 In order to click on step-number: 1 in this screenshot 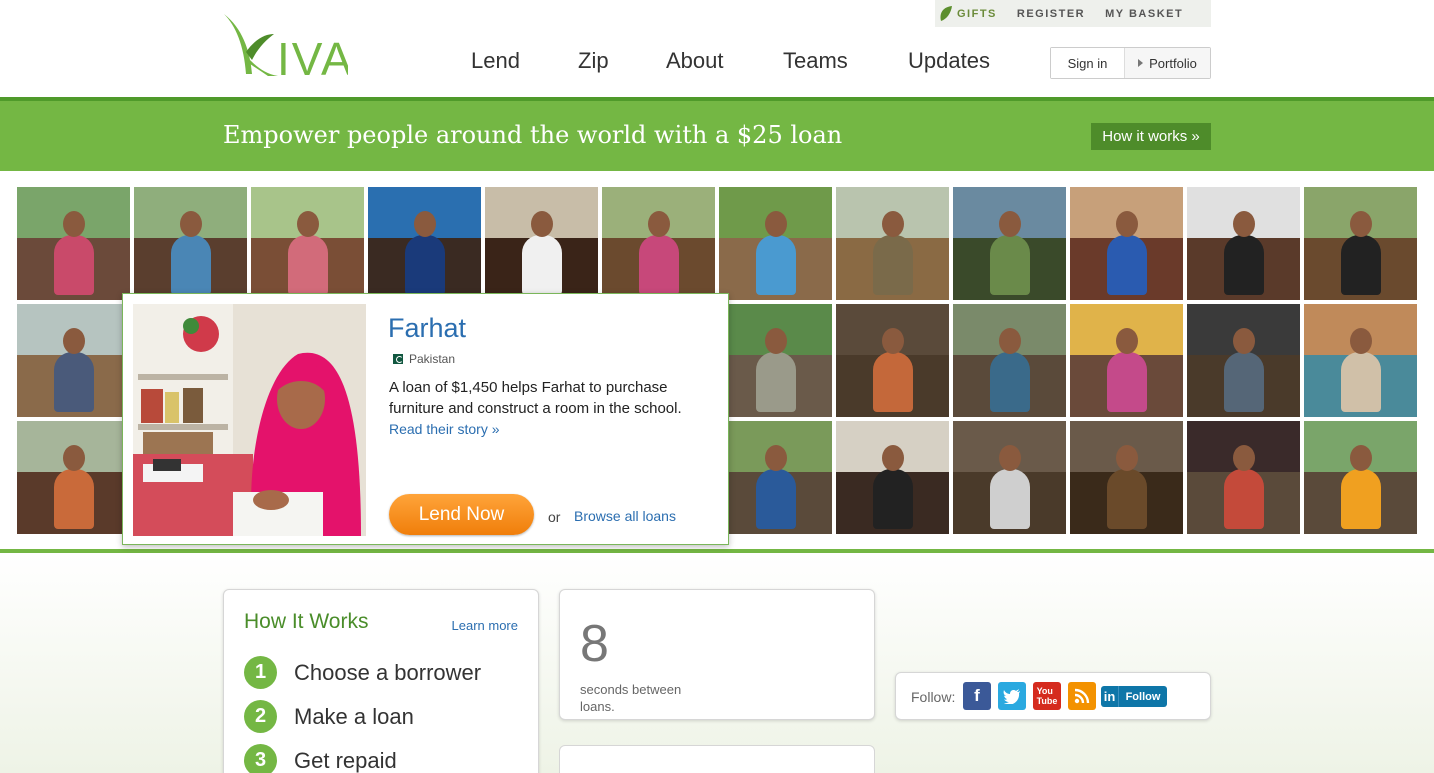, I will do `click(260, 672)`.